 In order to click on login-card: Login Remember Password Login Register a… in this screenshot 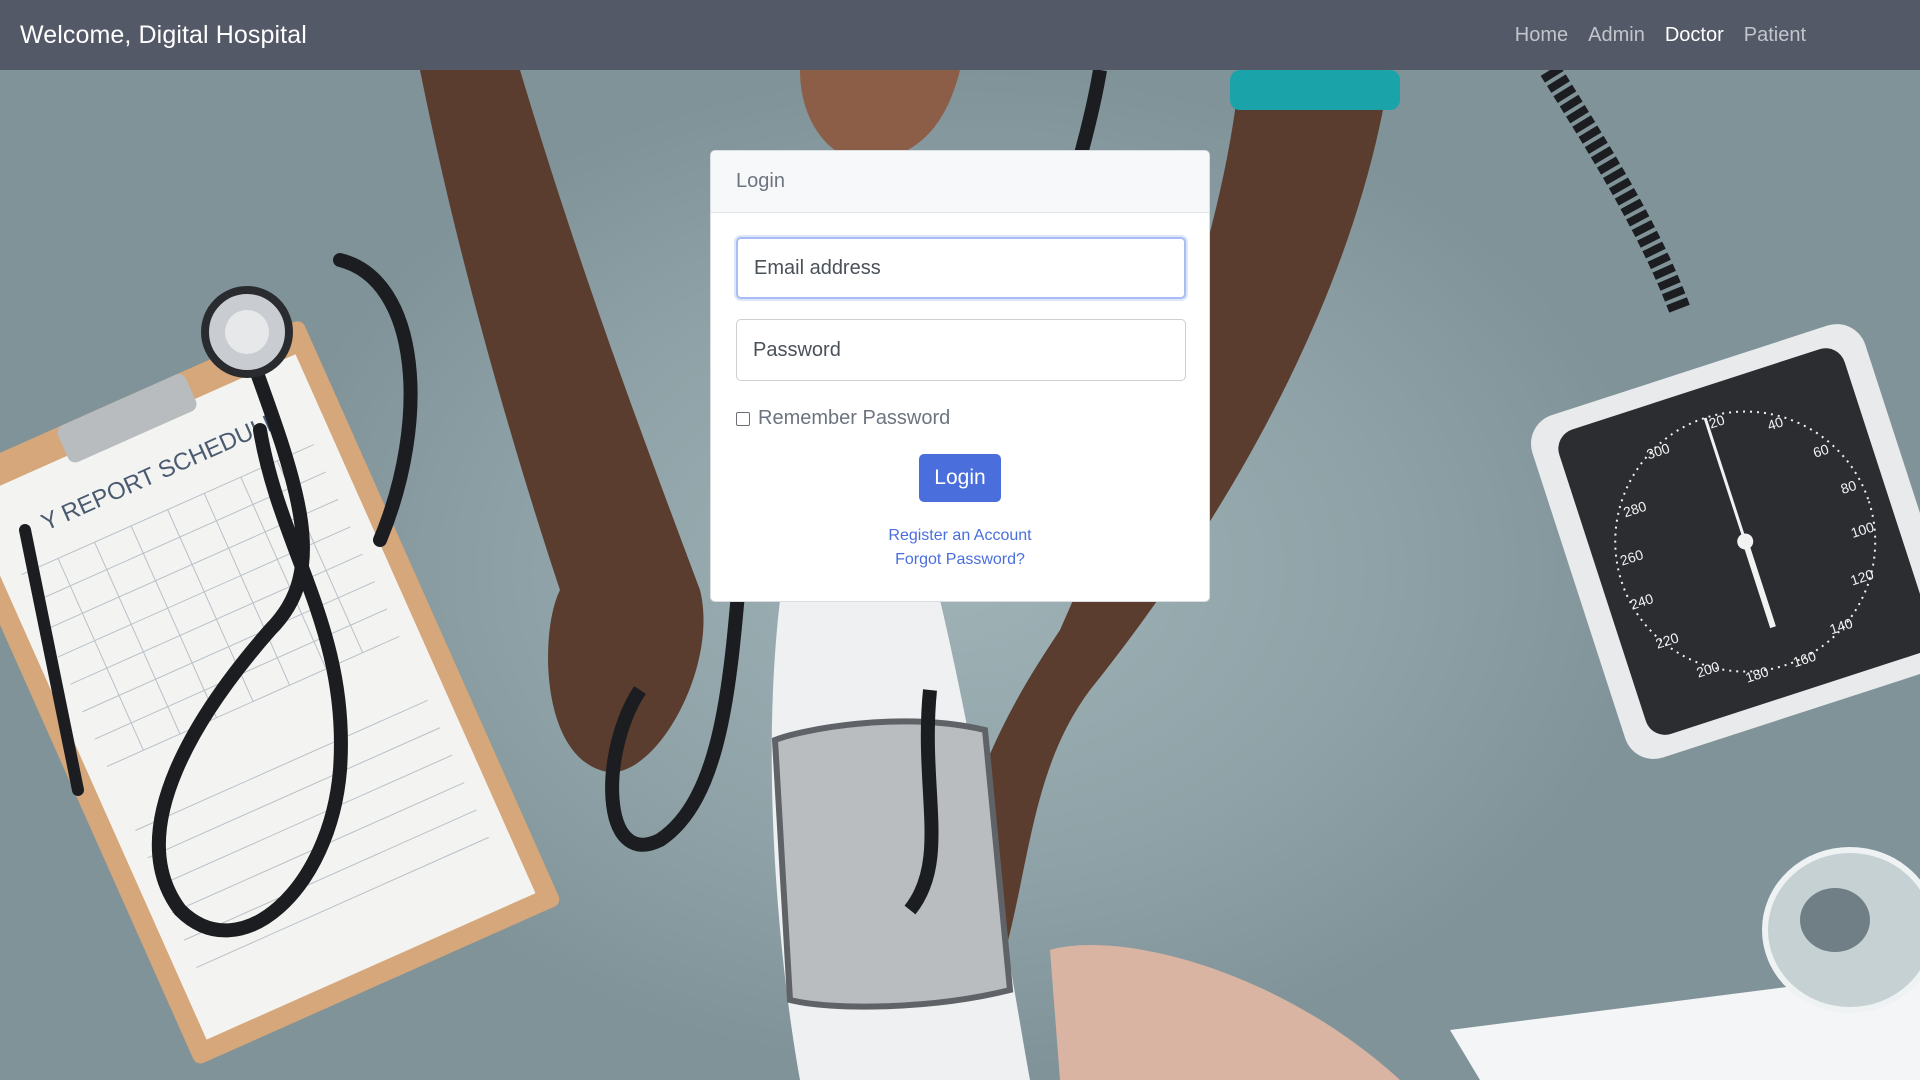, I will do `click(960, 376)`.